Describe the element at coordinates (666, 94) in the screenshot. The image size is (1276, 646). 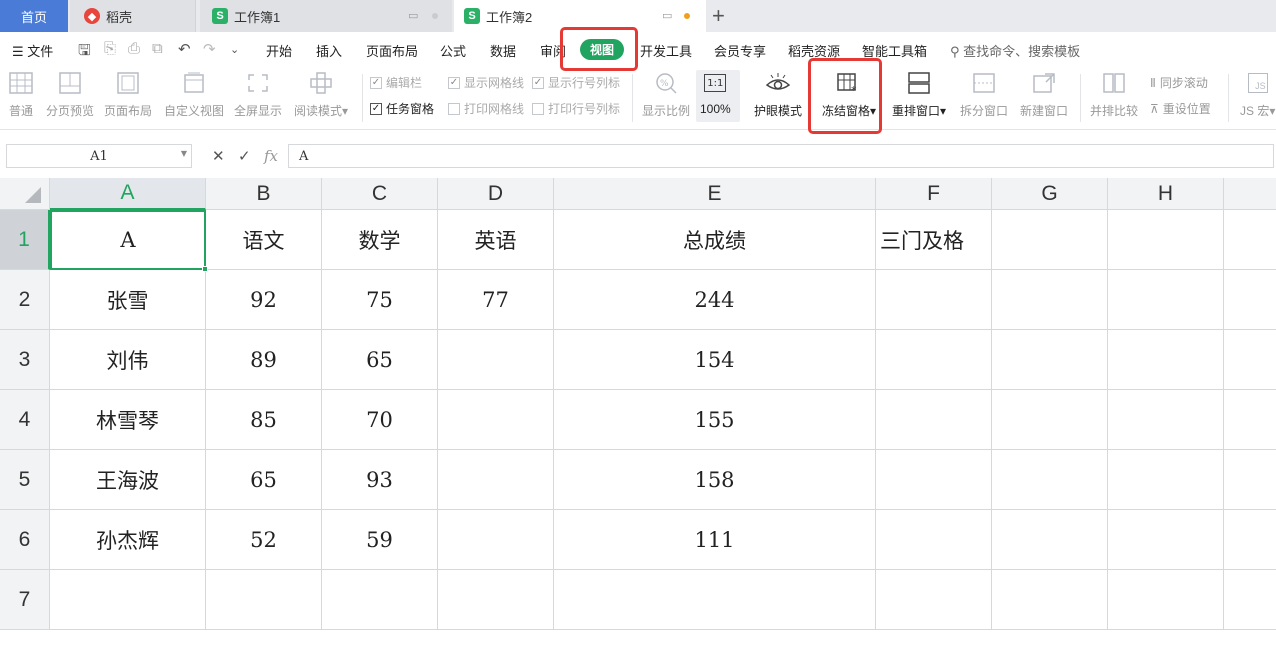
I see `zoom-button: % 显示比例` at that location.